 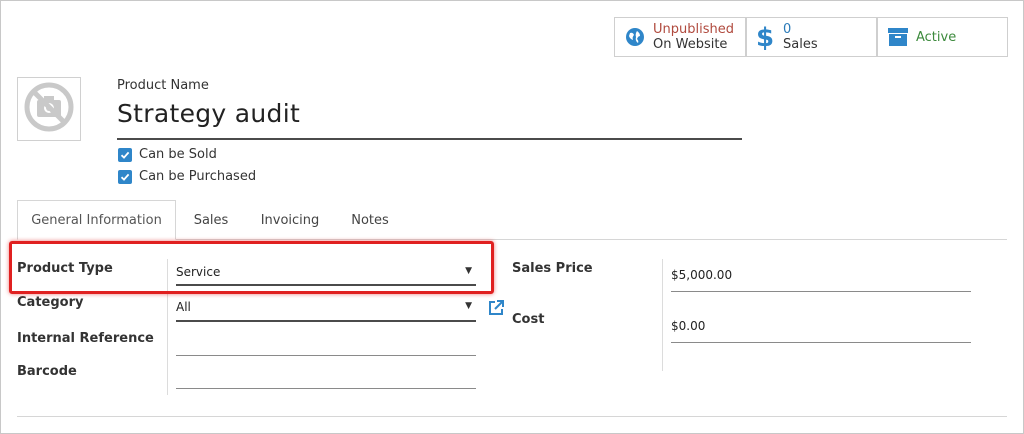 I want to click on can-be-sold-checkbox: Can be Sold, so click(x=167, y=154).